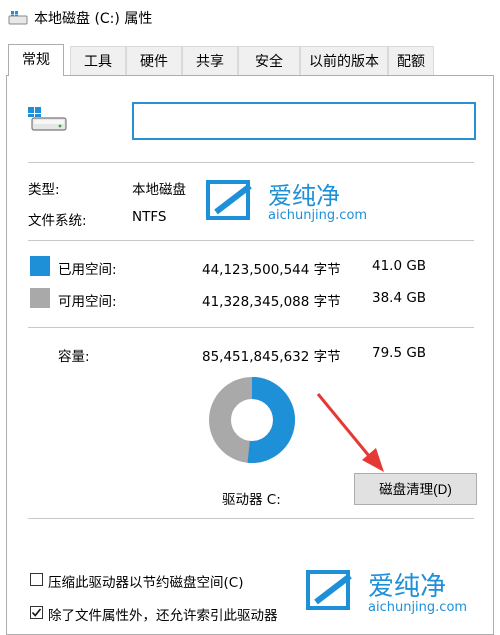  What do you see at coordinates (210, 61) in the screenshot?
I see `tab-sharing: 共享` at bounding box center [210, 61].